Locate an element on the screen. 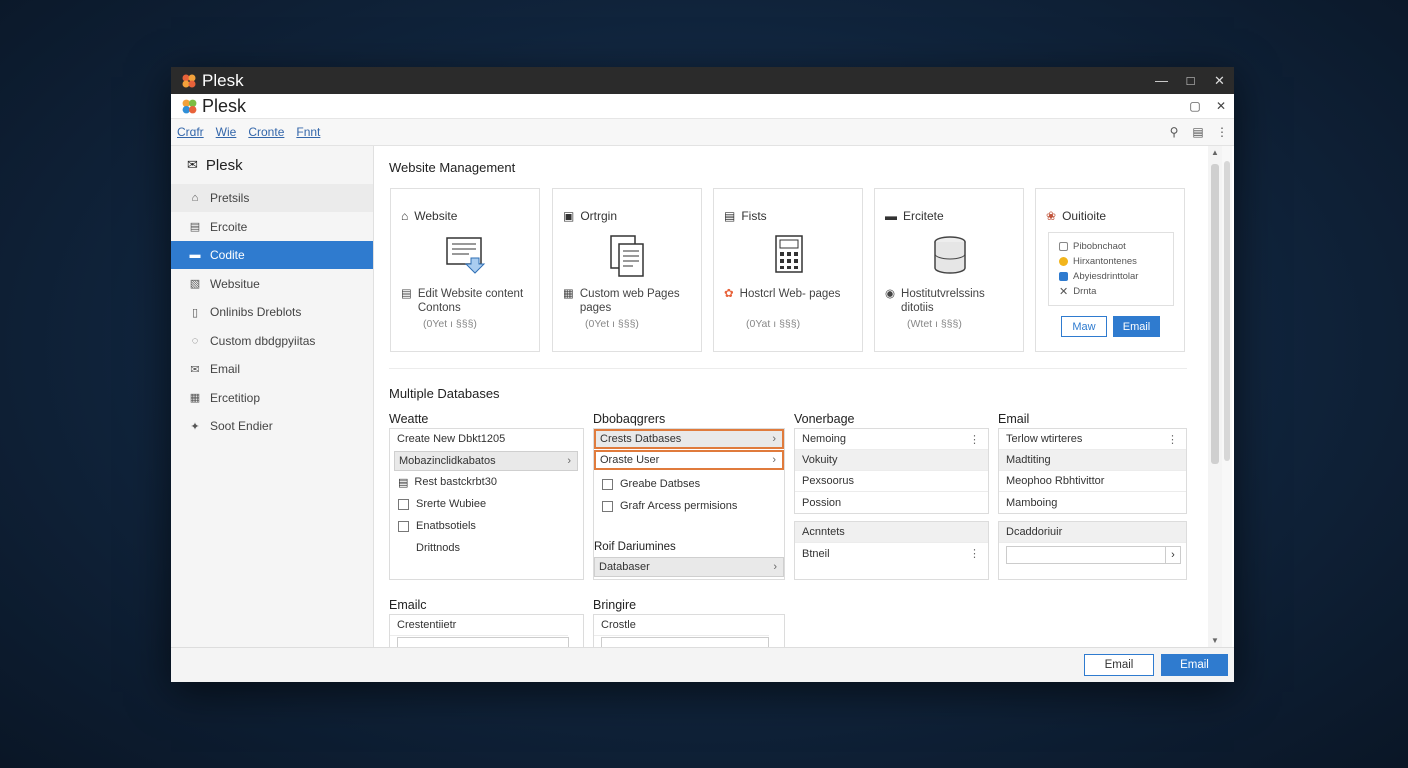 This screenshot has height=768, width=1408. column-title: Weatte is located at coordinates (409, 419).